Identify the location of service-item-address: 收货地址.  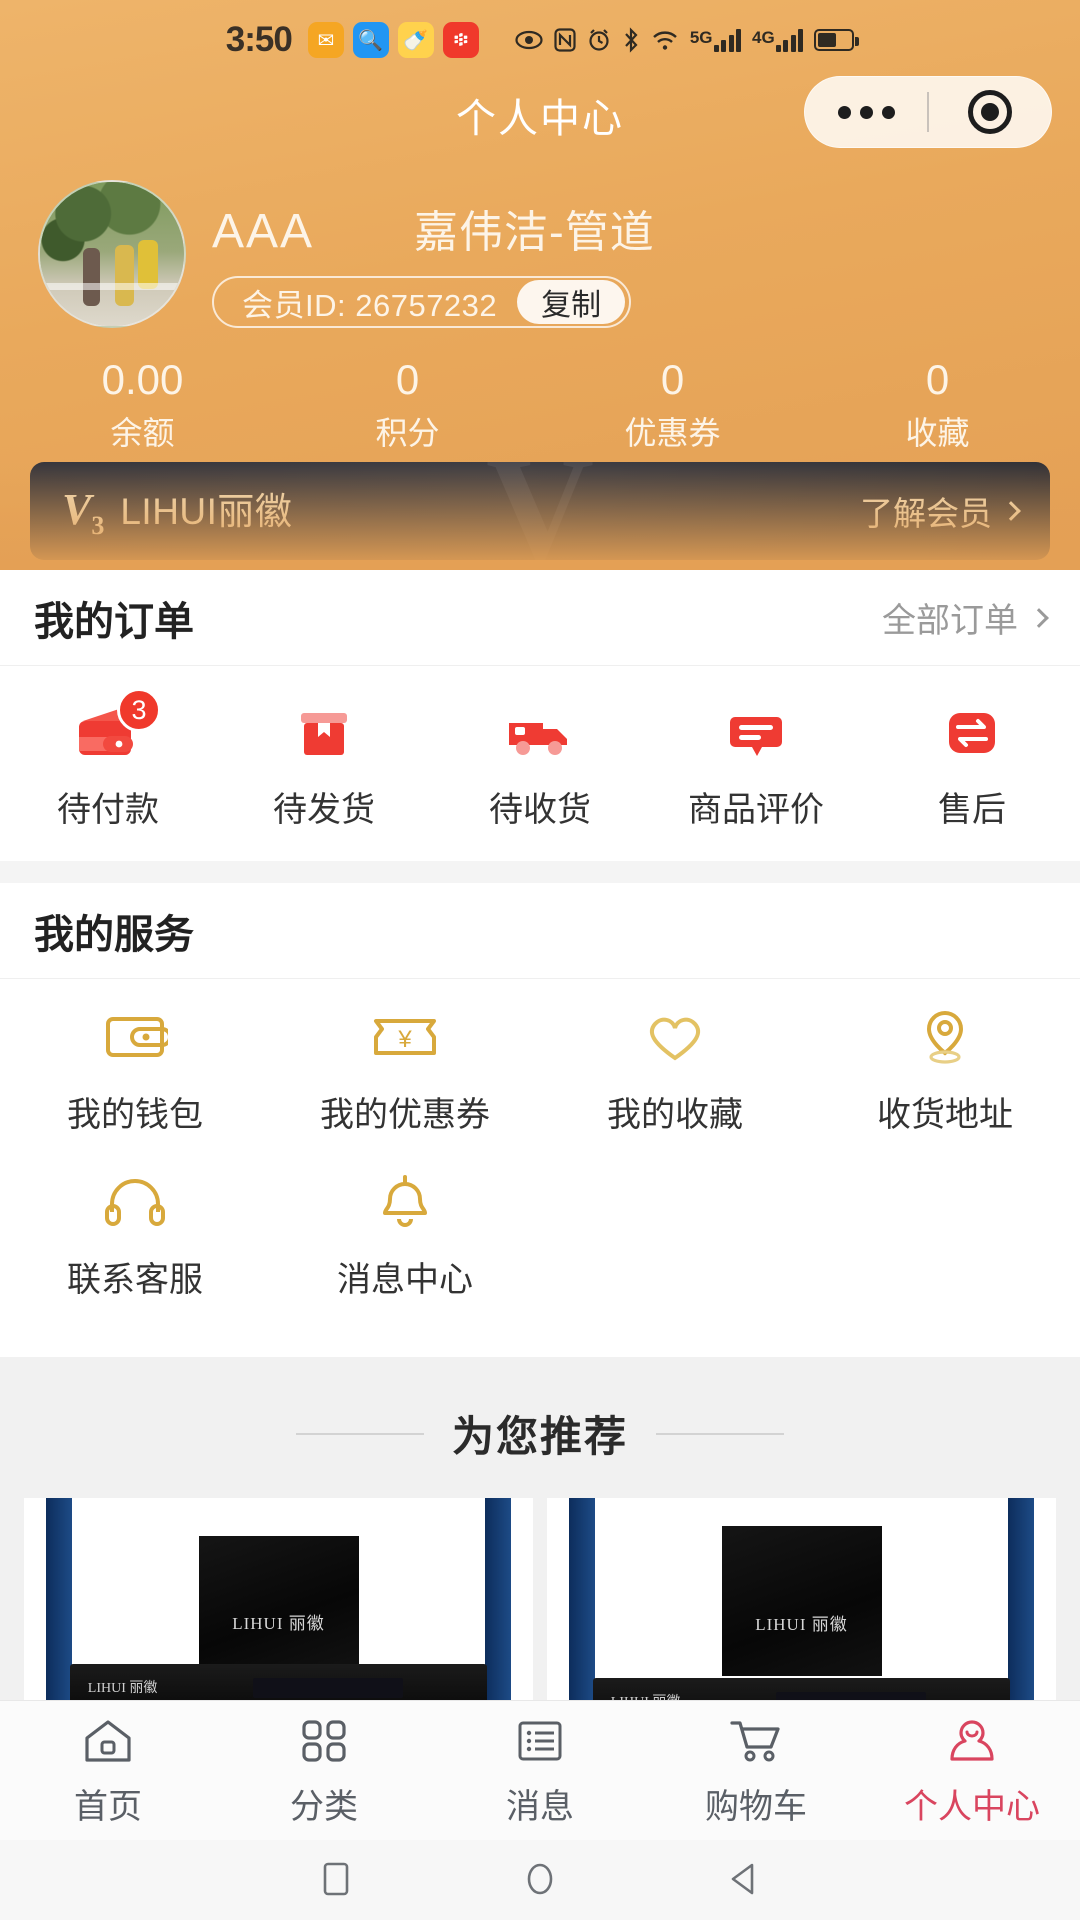
(945, 1070).